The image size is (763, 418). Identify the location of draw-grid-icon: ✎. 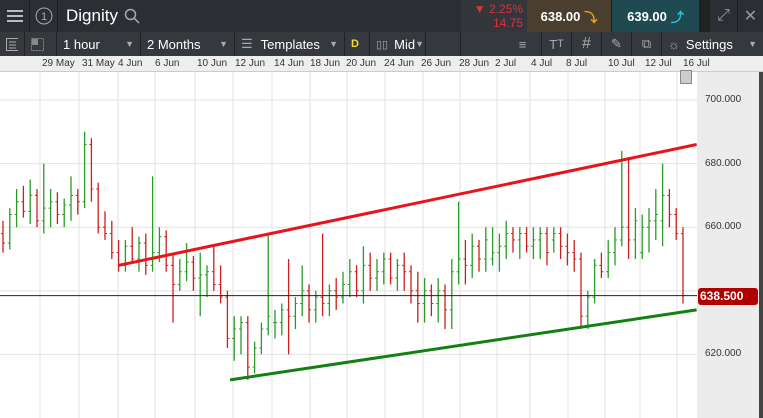
(617, 44).